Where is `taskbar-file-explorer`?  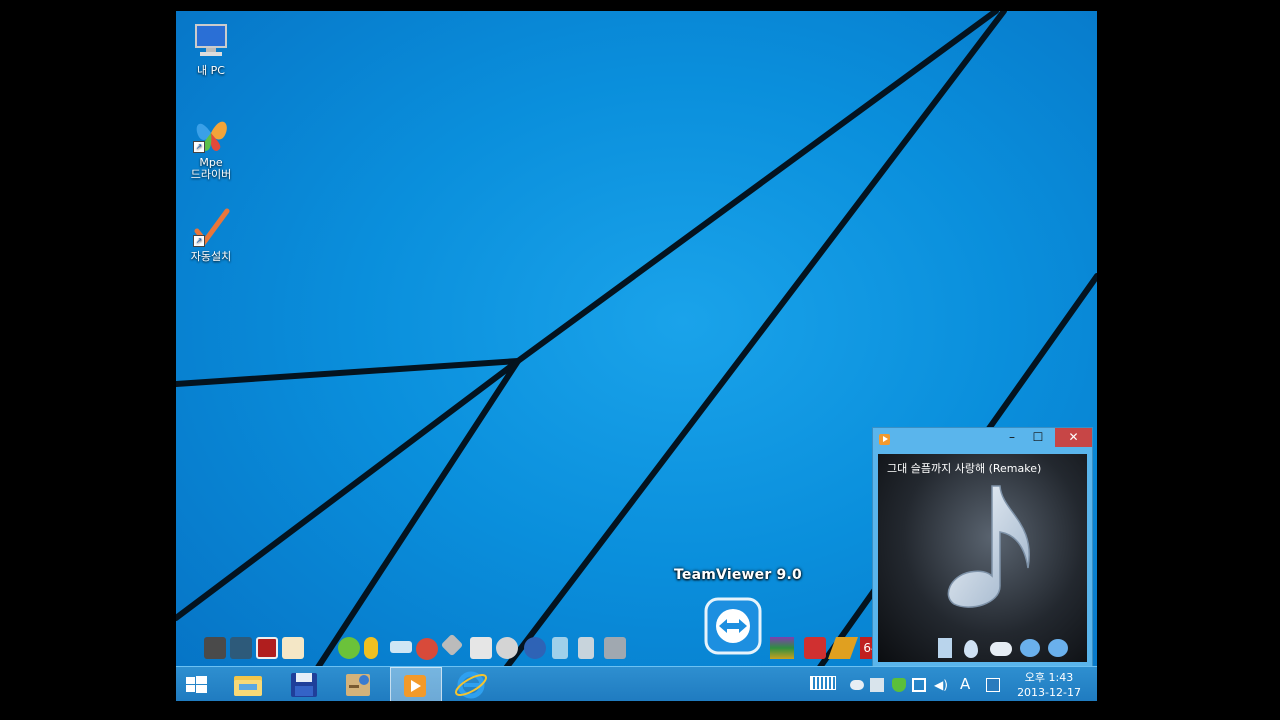
taskbar-file-explorer is located at coordinates (249, 684).